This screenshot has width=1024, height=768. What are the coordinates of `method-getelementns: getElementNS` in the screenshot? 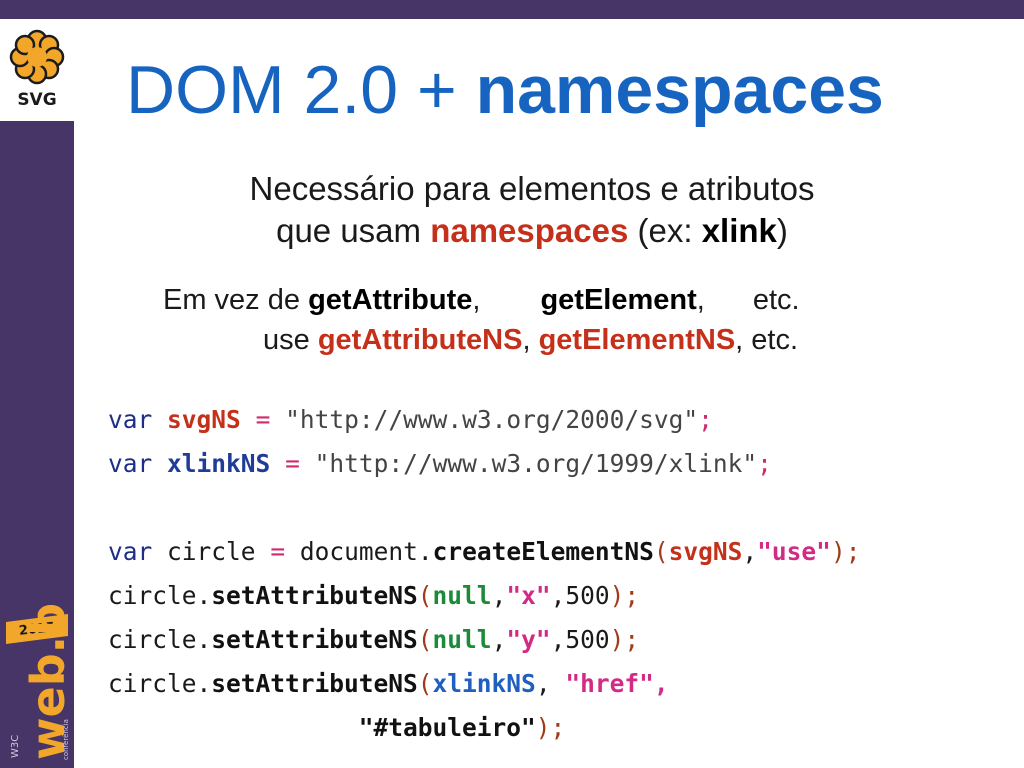 It's located at (637, 340).